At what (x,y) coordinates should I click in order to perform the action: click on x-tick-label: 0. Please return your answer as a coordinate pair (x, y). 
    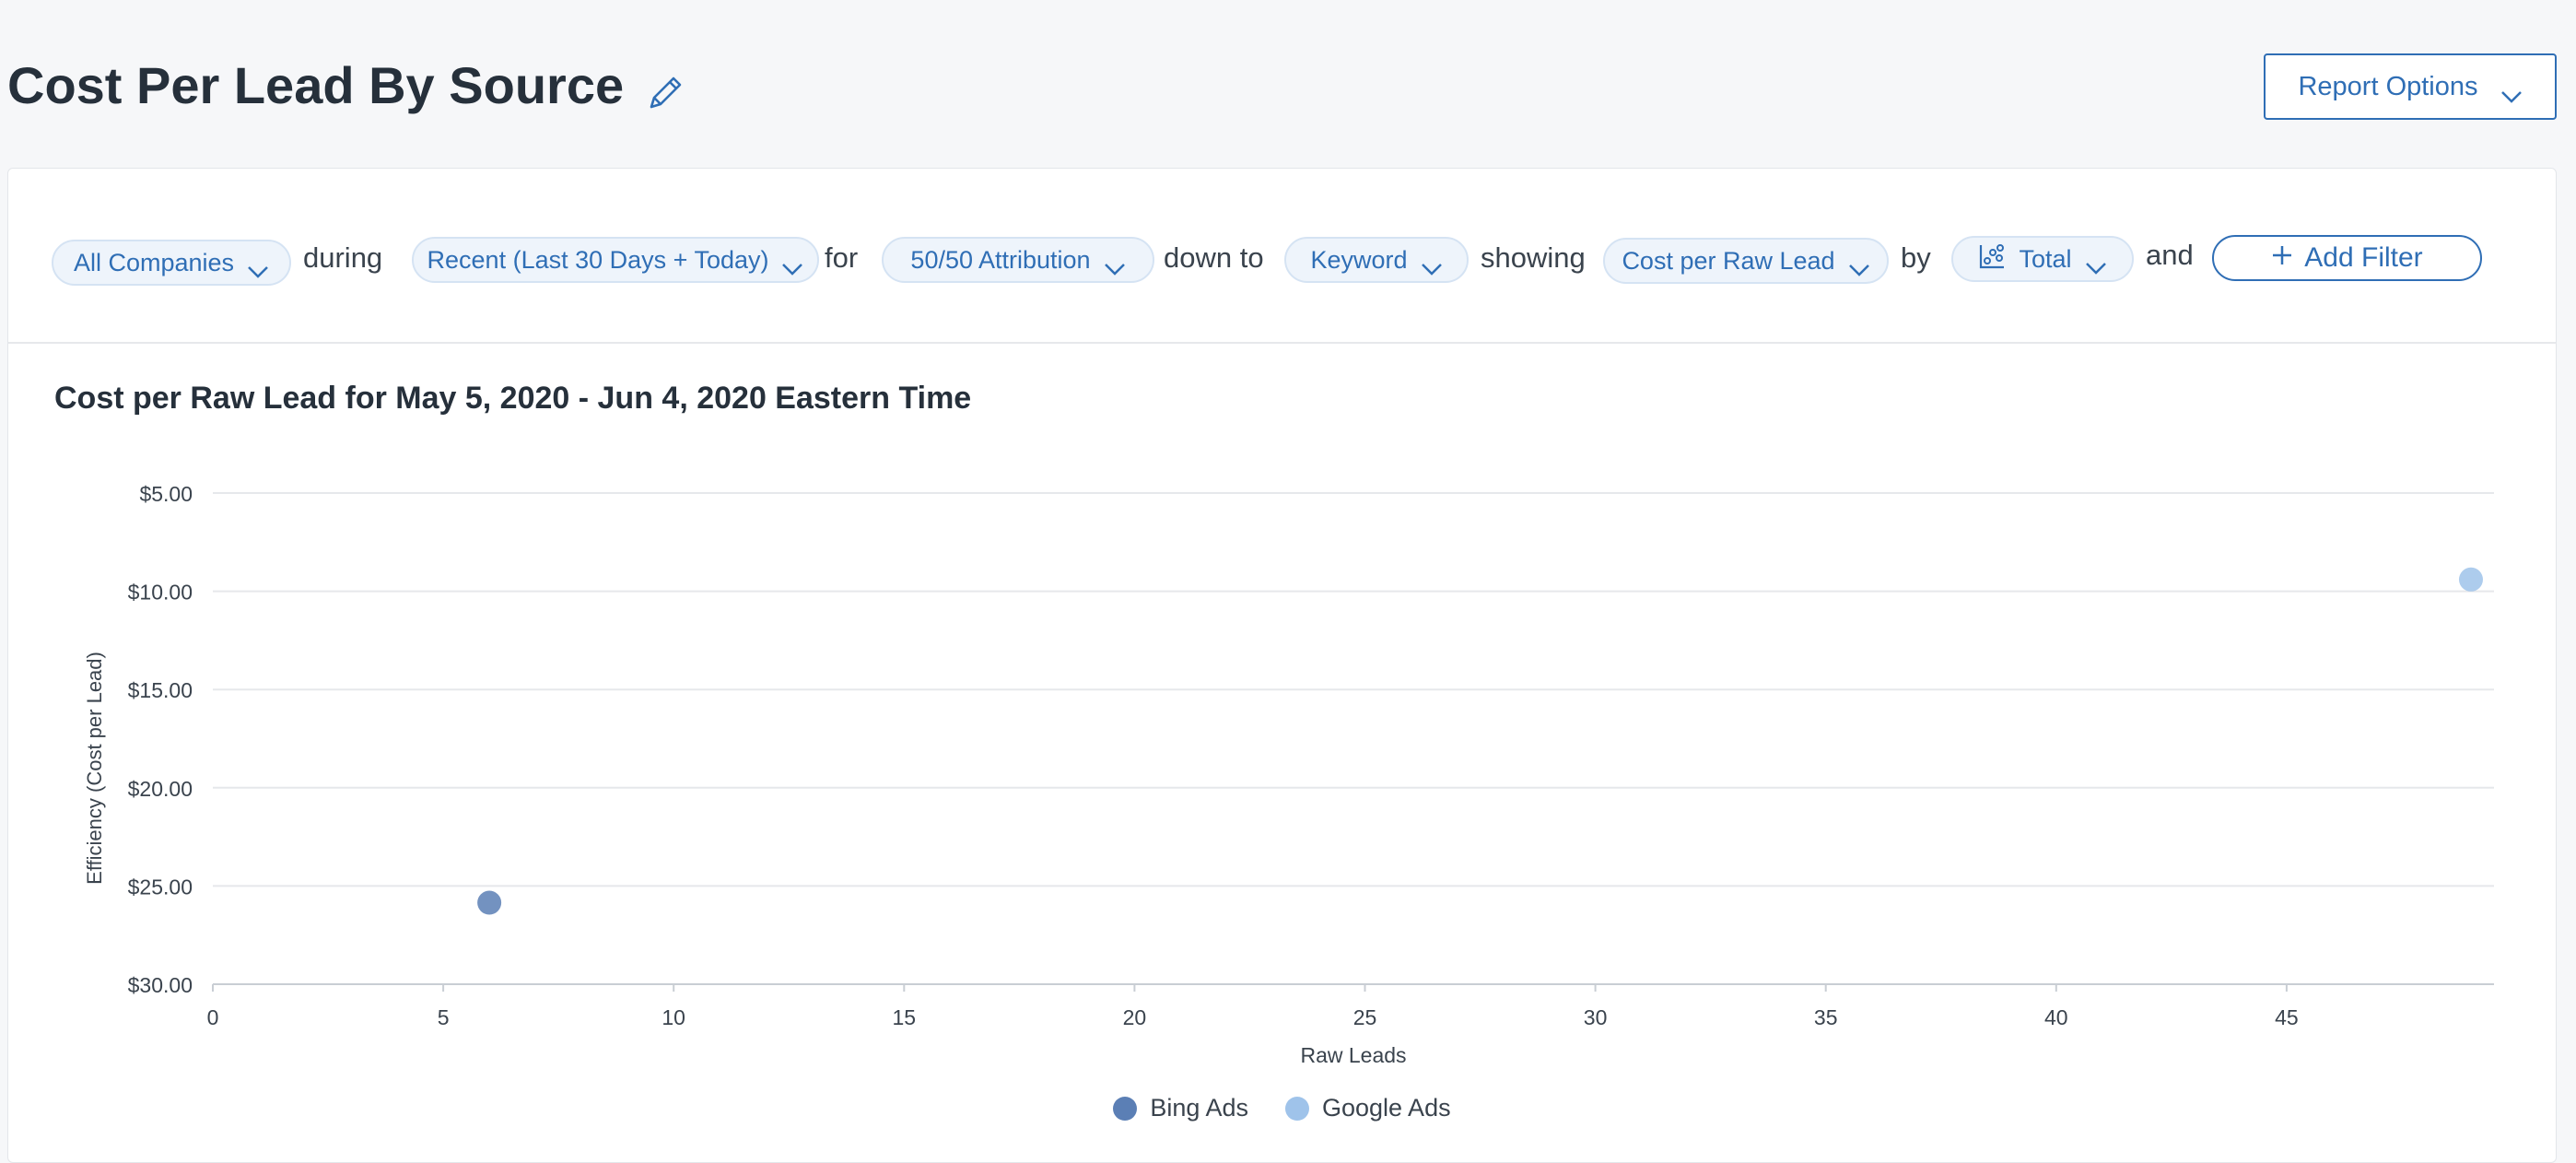
    Looking at the image, I should click on (213, 1017).